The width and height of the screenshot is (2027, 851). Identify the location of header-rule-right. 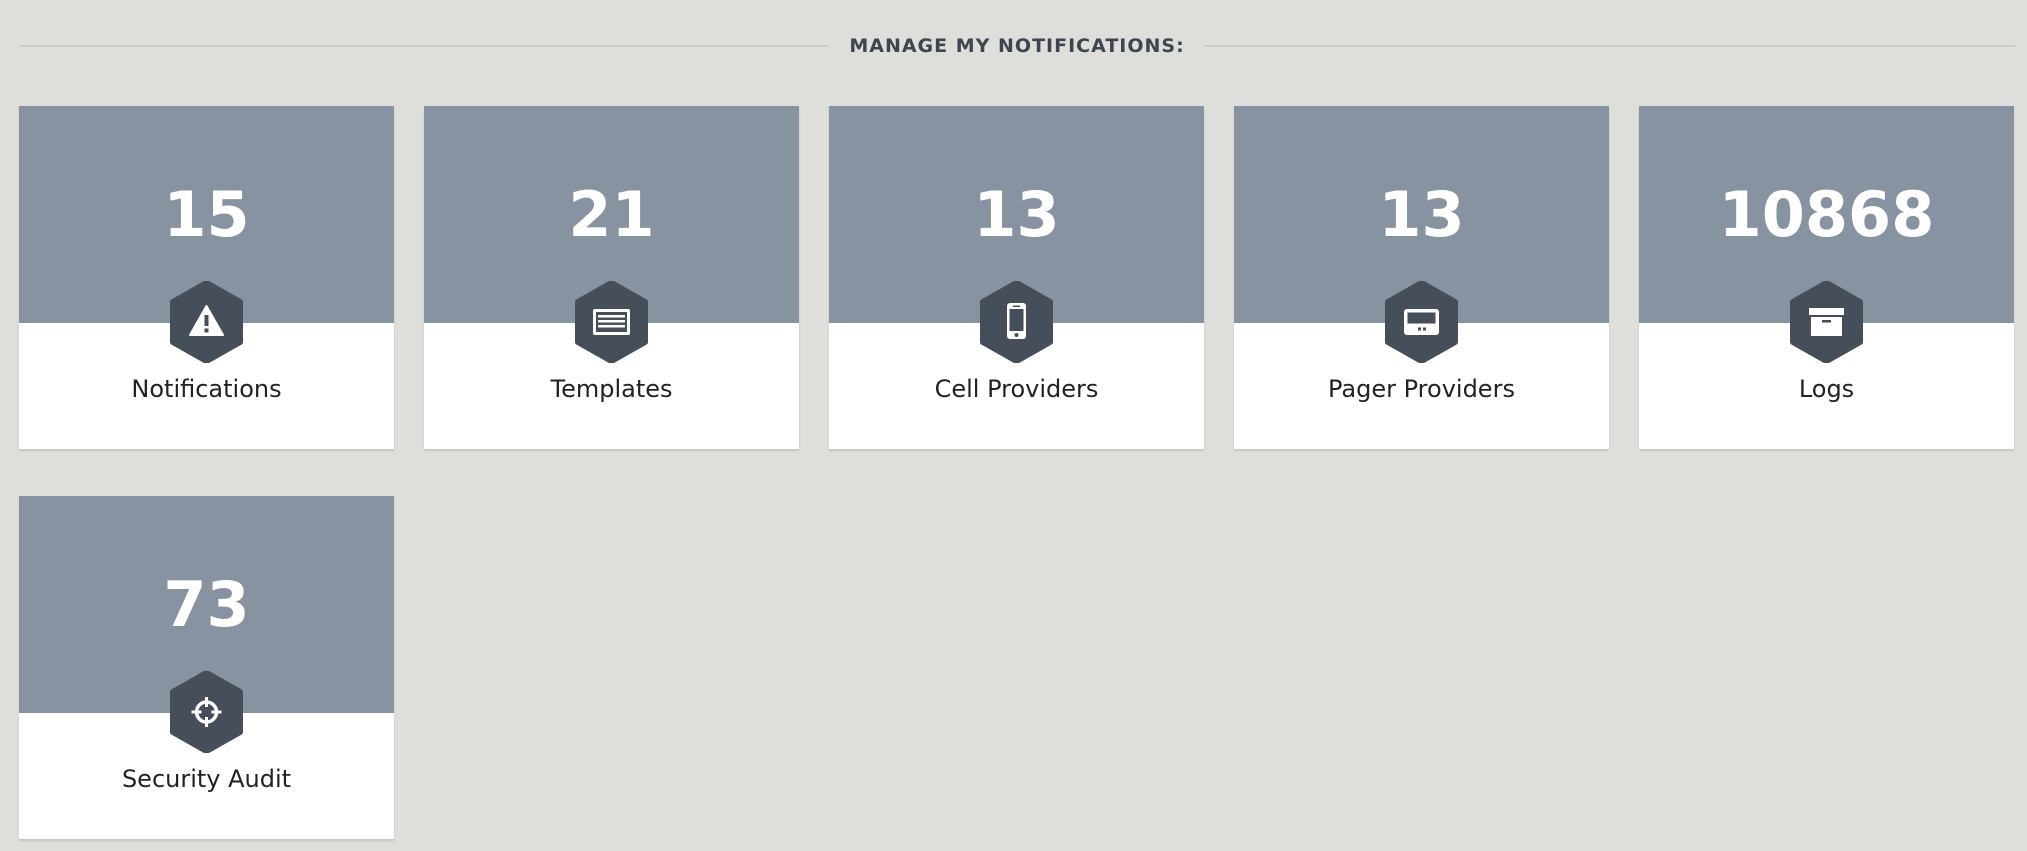
(1610, 46).